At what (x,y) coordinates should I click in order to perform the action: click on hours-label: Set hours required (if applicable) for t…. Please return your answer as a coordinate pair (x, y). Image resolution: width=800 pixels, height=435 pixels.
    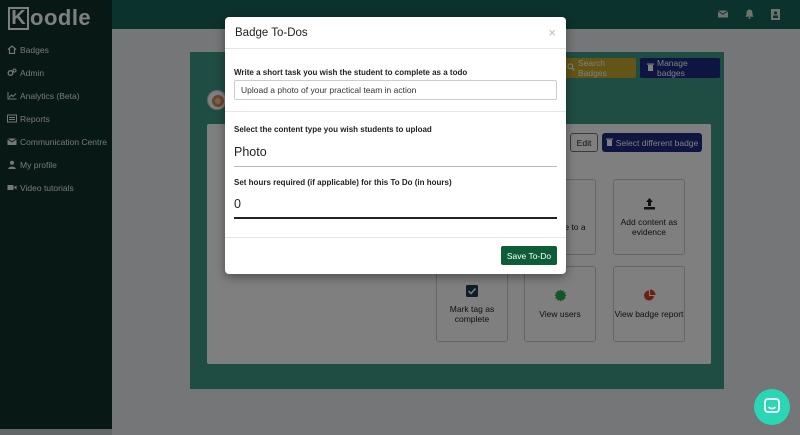
    Looking at the image, I should click on (343, 182).